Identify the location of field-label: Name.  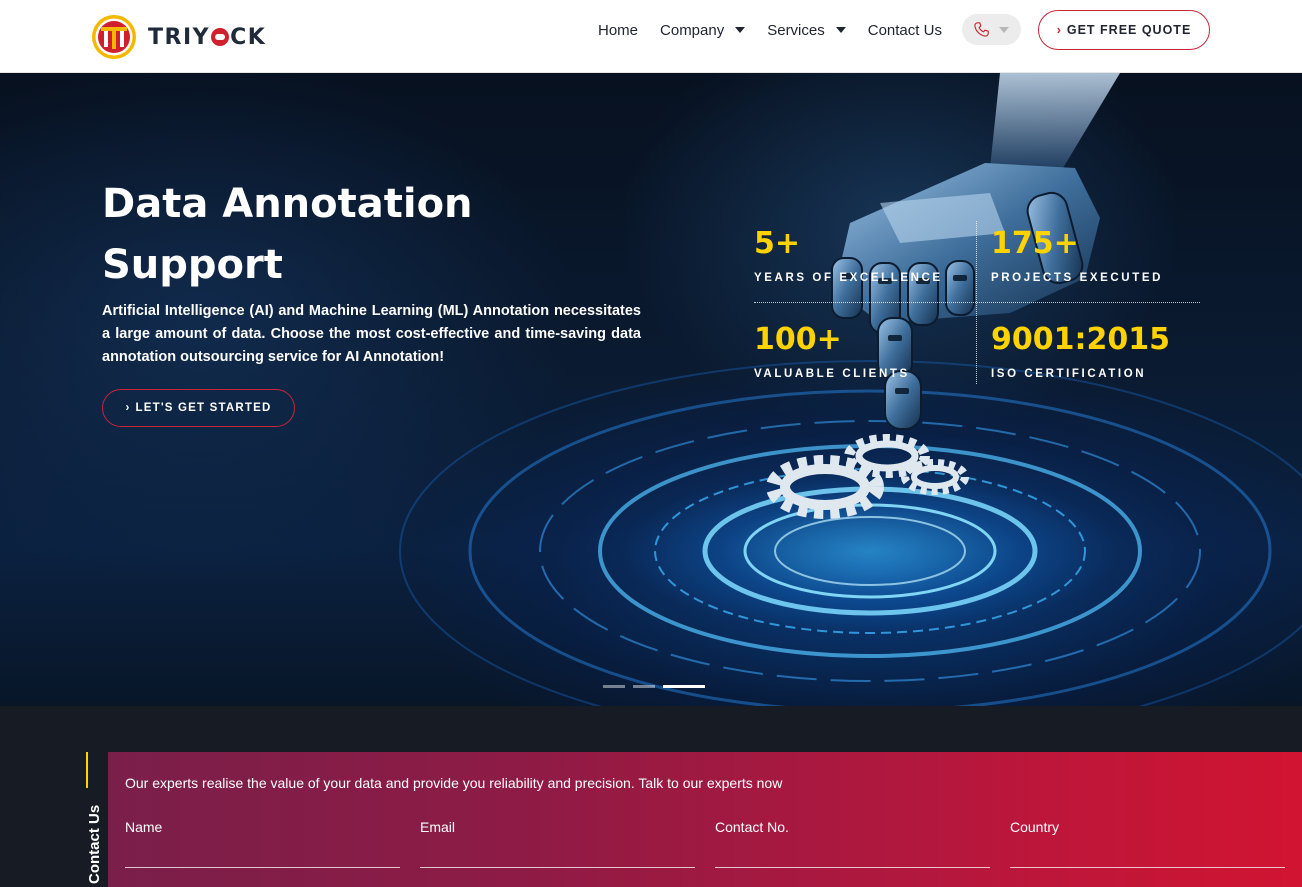
(144, 827).